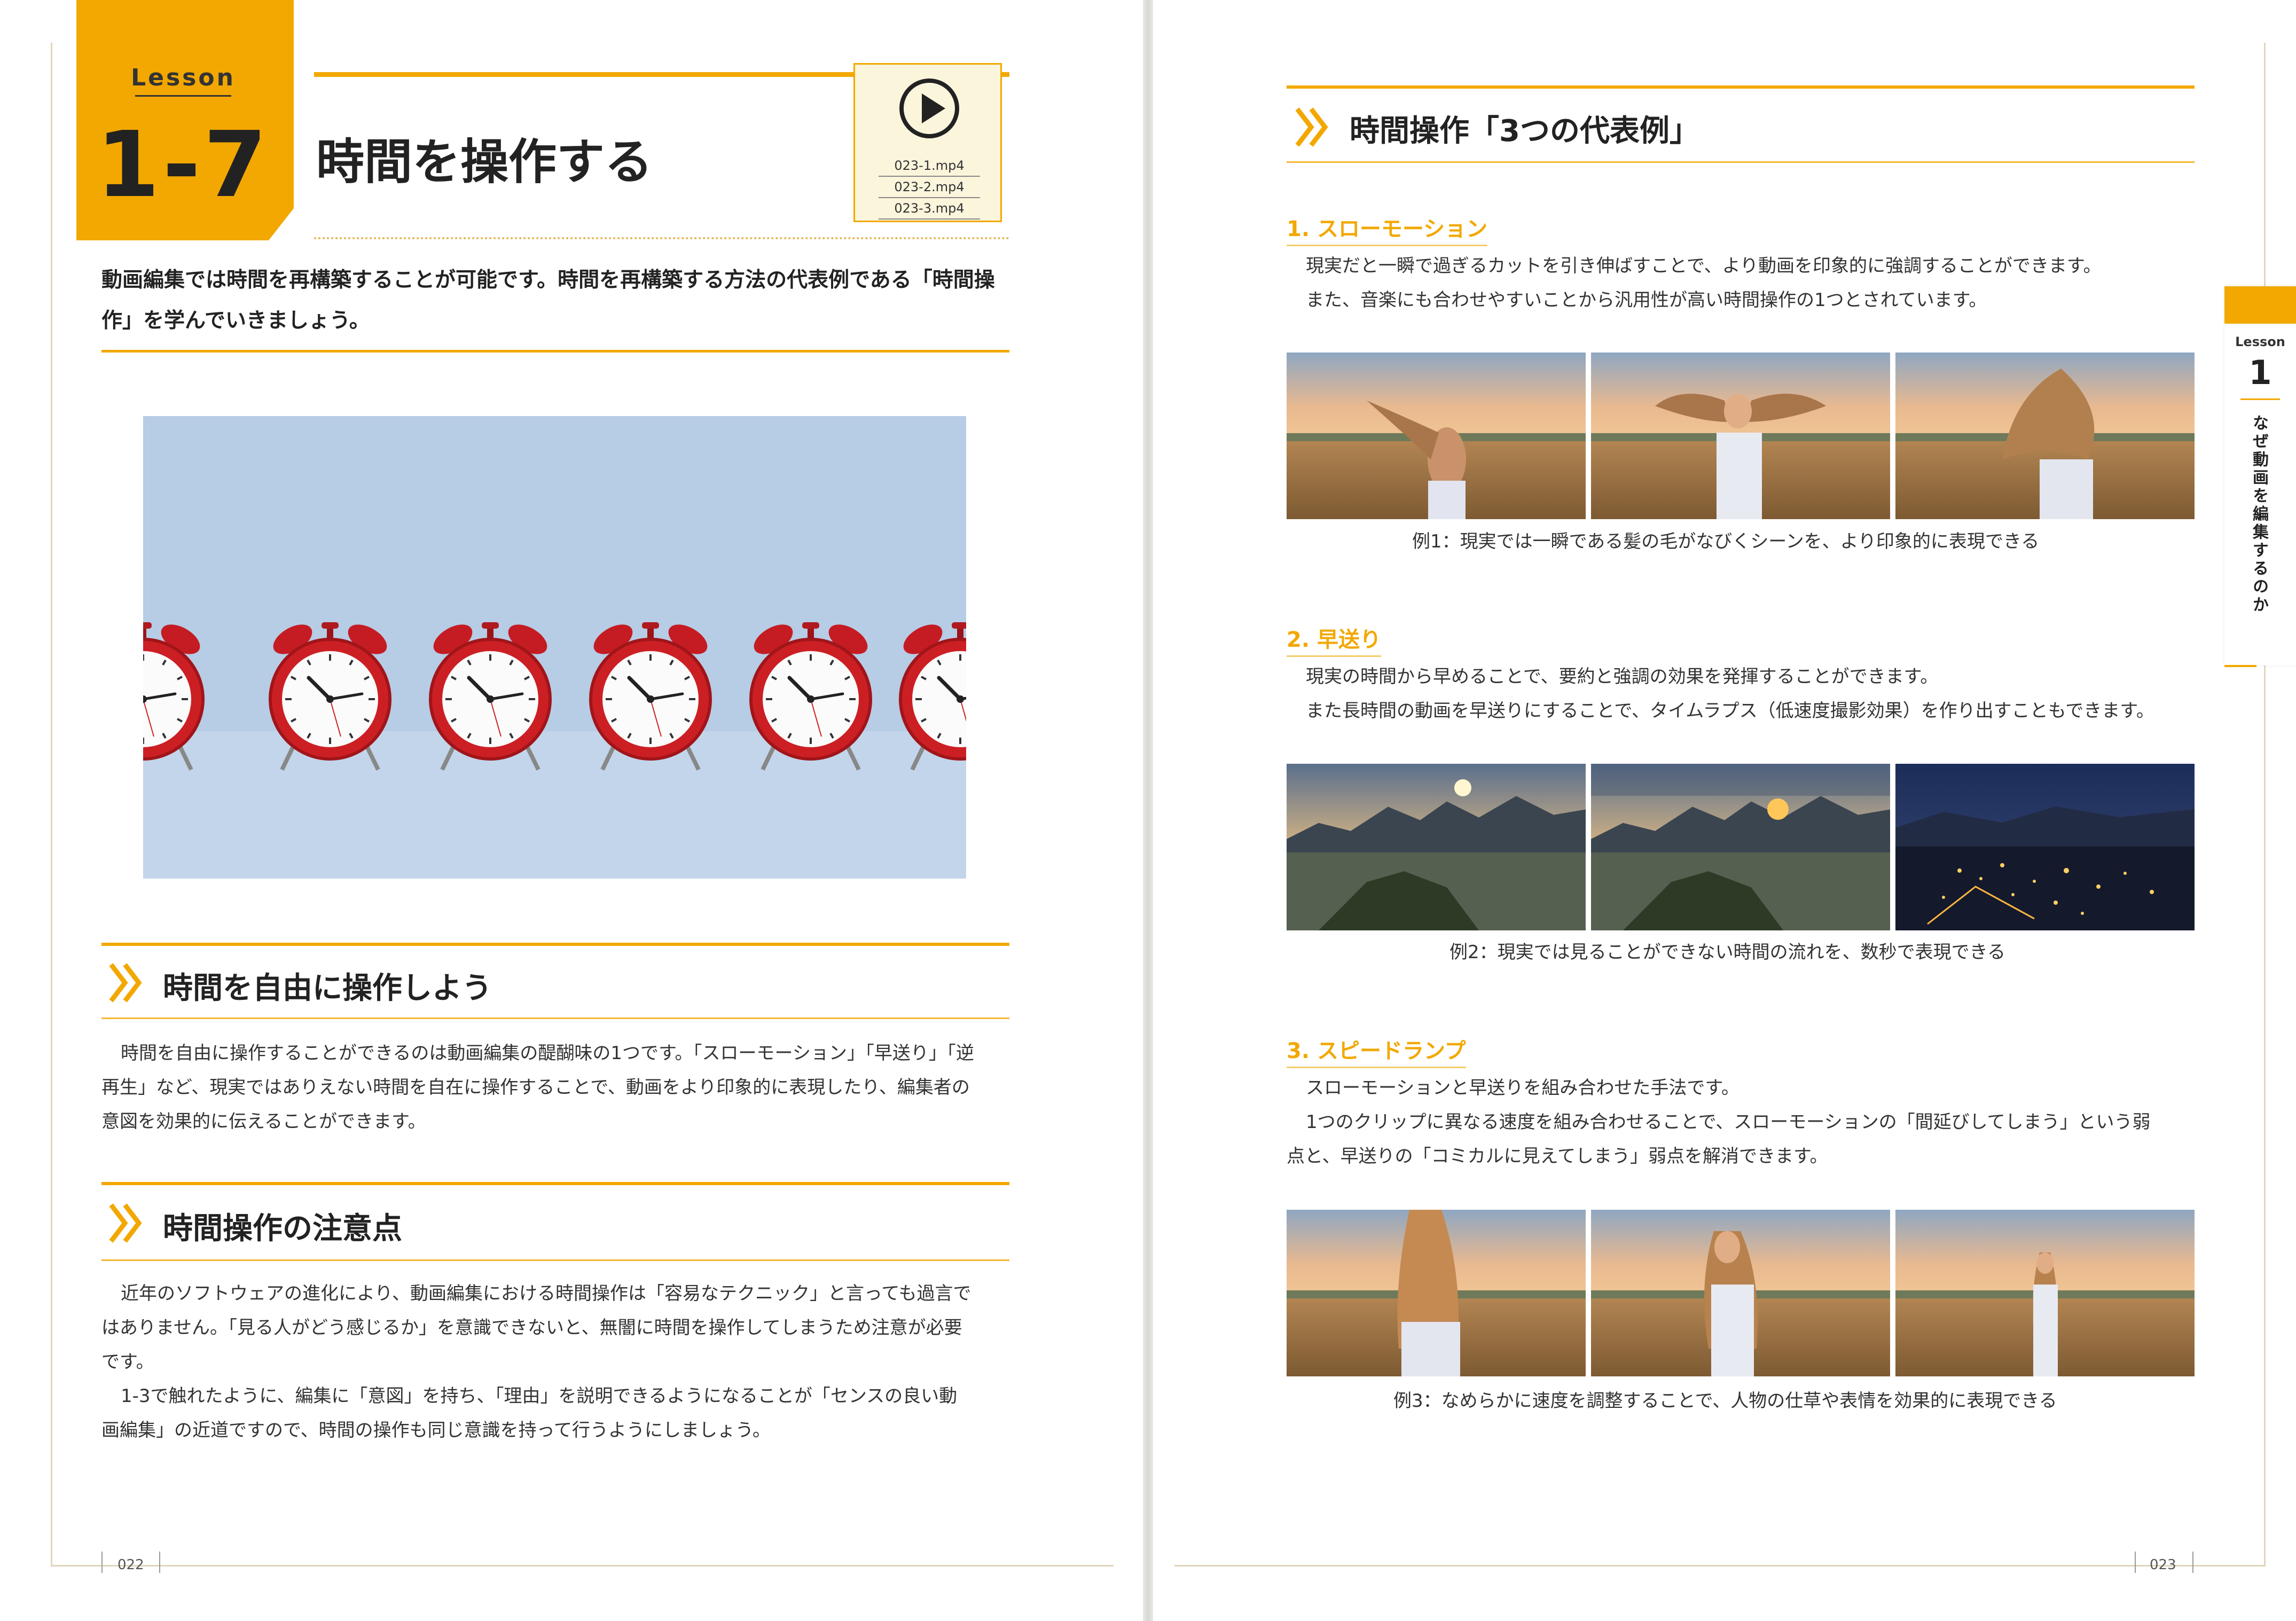 Image resolution: width=2296 pixels, height=1621 pixels. I want to click on lesson-number: 1-7, so click(183, 165).